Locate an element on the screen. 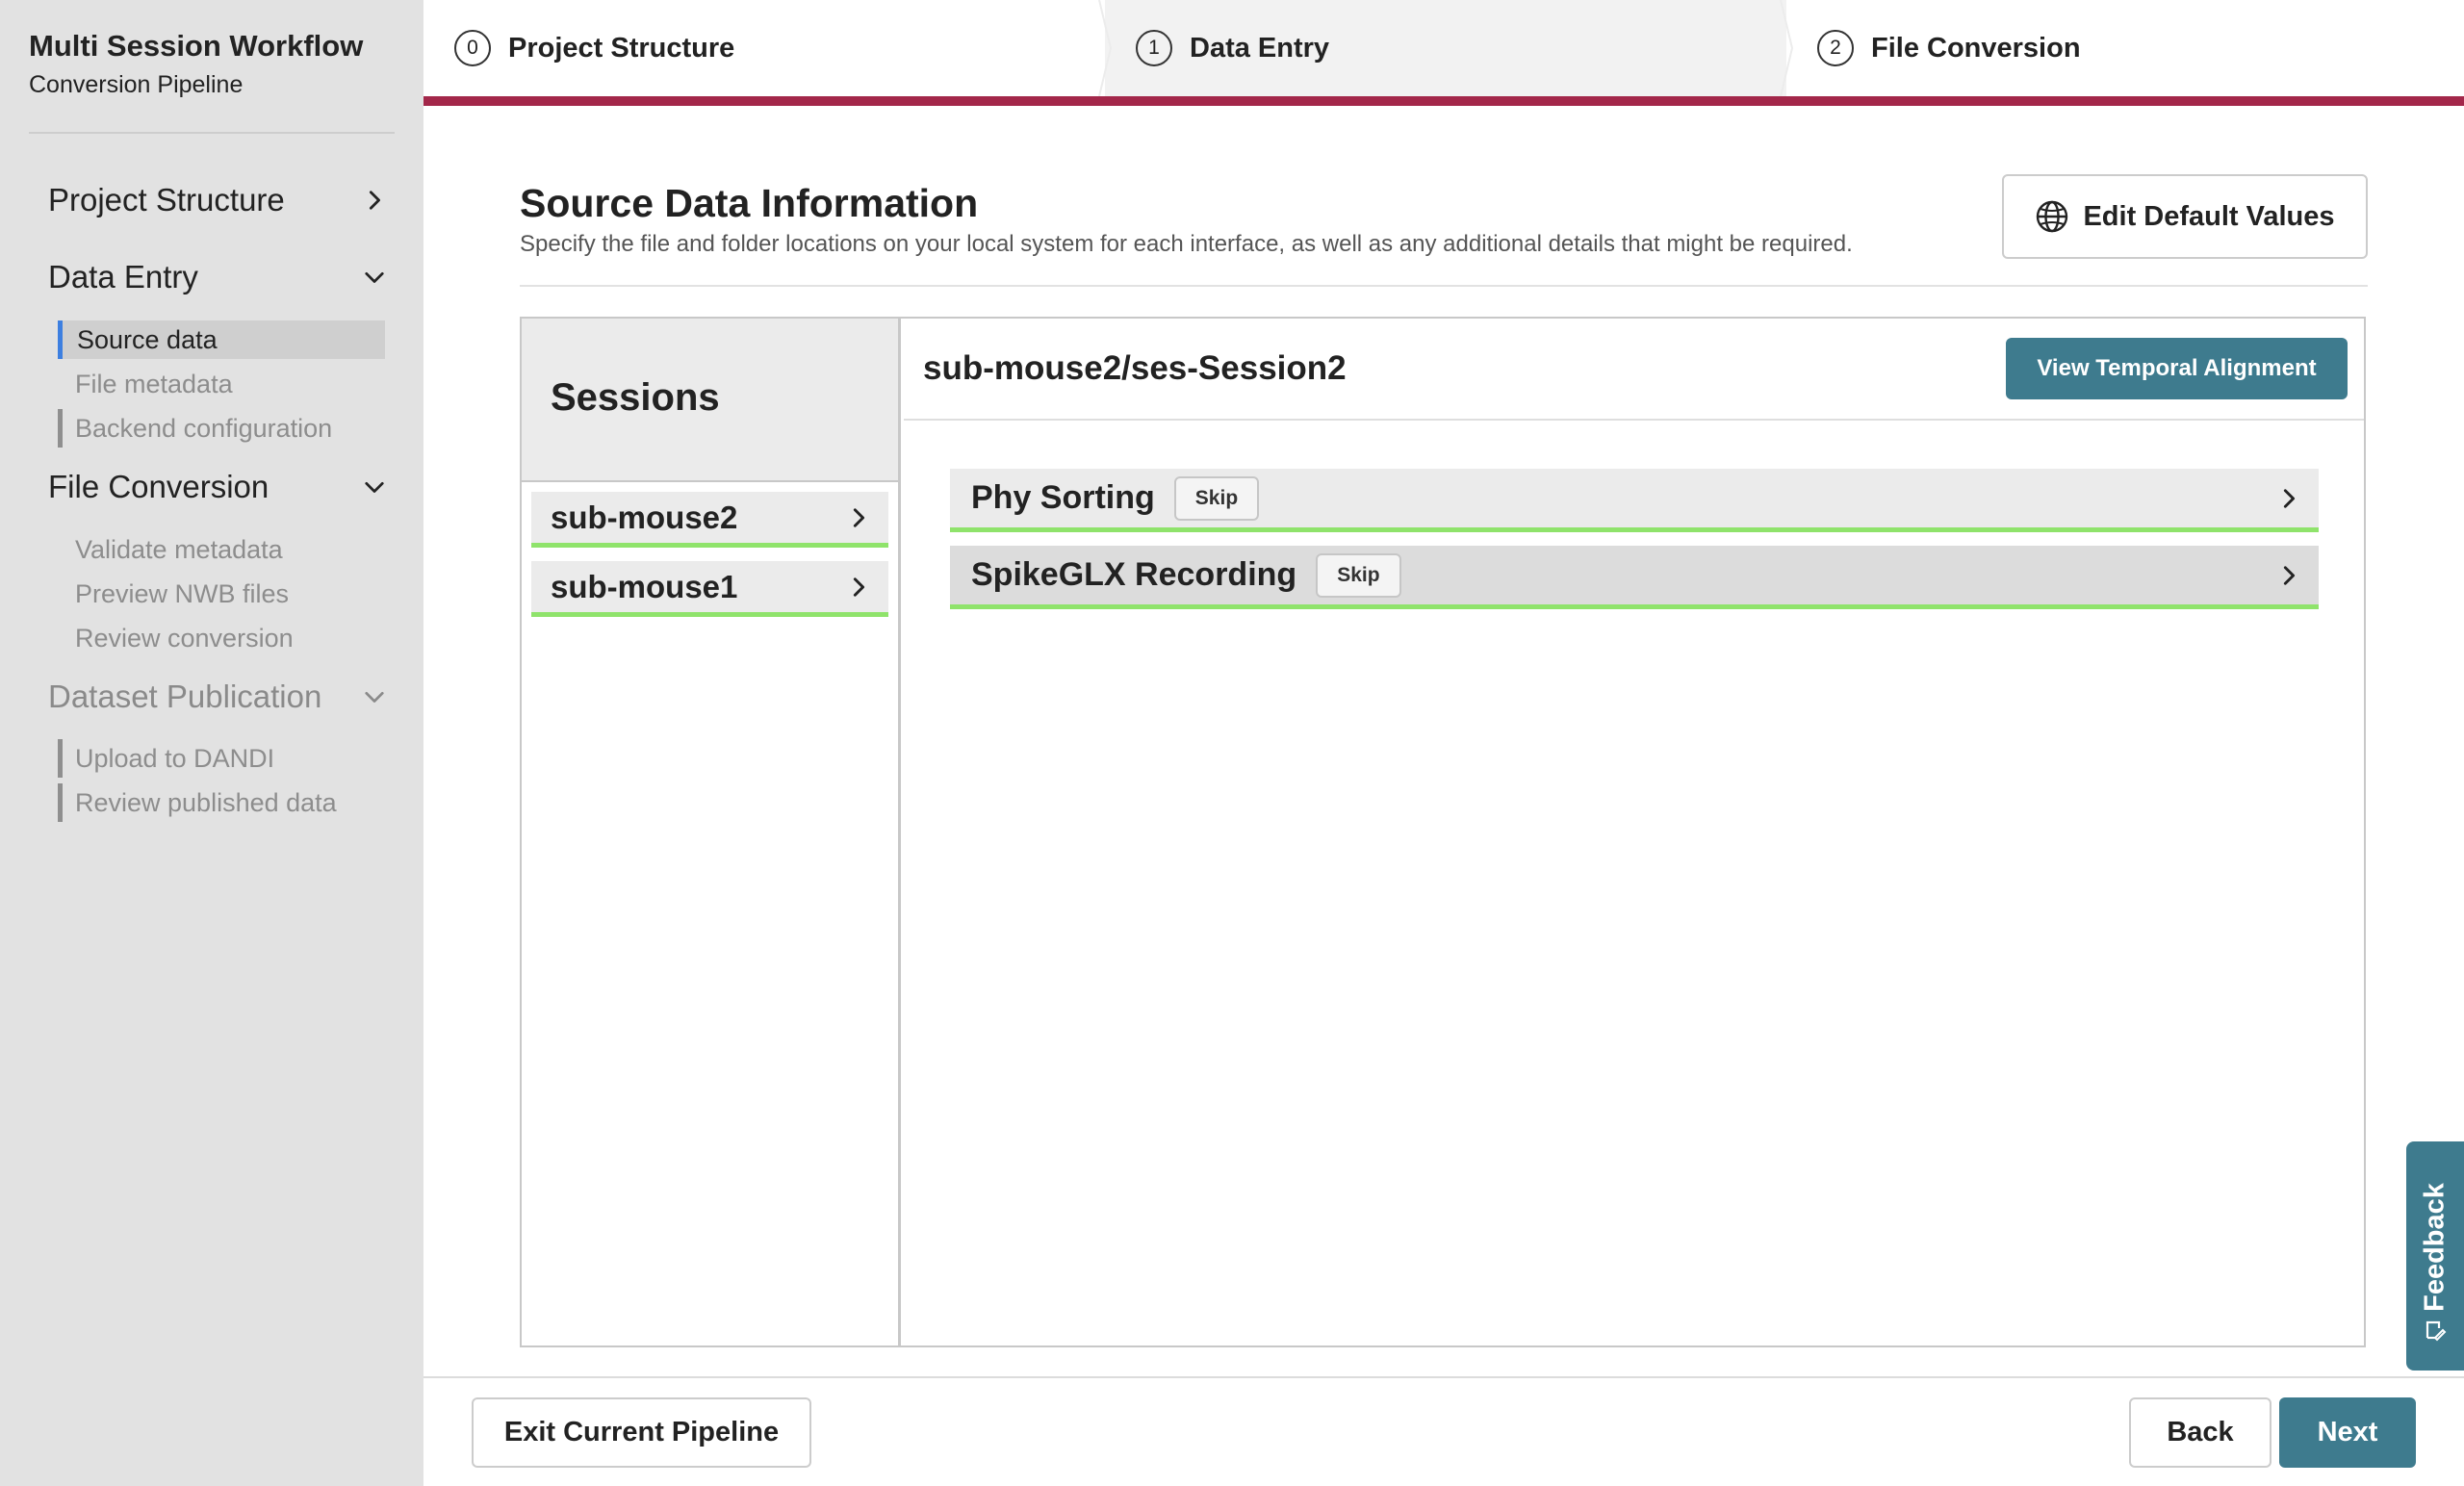 Image resolution: width=2464 pixels, height=1486 pixels. step-label: Project Structure is located at coordinates (621, 48).